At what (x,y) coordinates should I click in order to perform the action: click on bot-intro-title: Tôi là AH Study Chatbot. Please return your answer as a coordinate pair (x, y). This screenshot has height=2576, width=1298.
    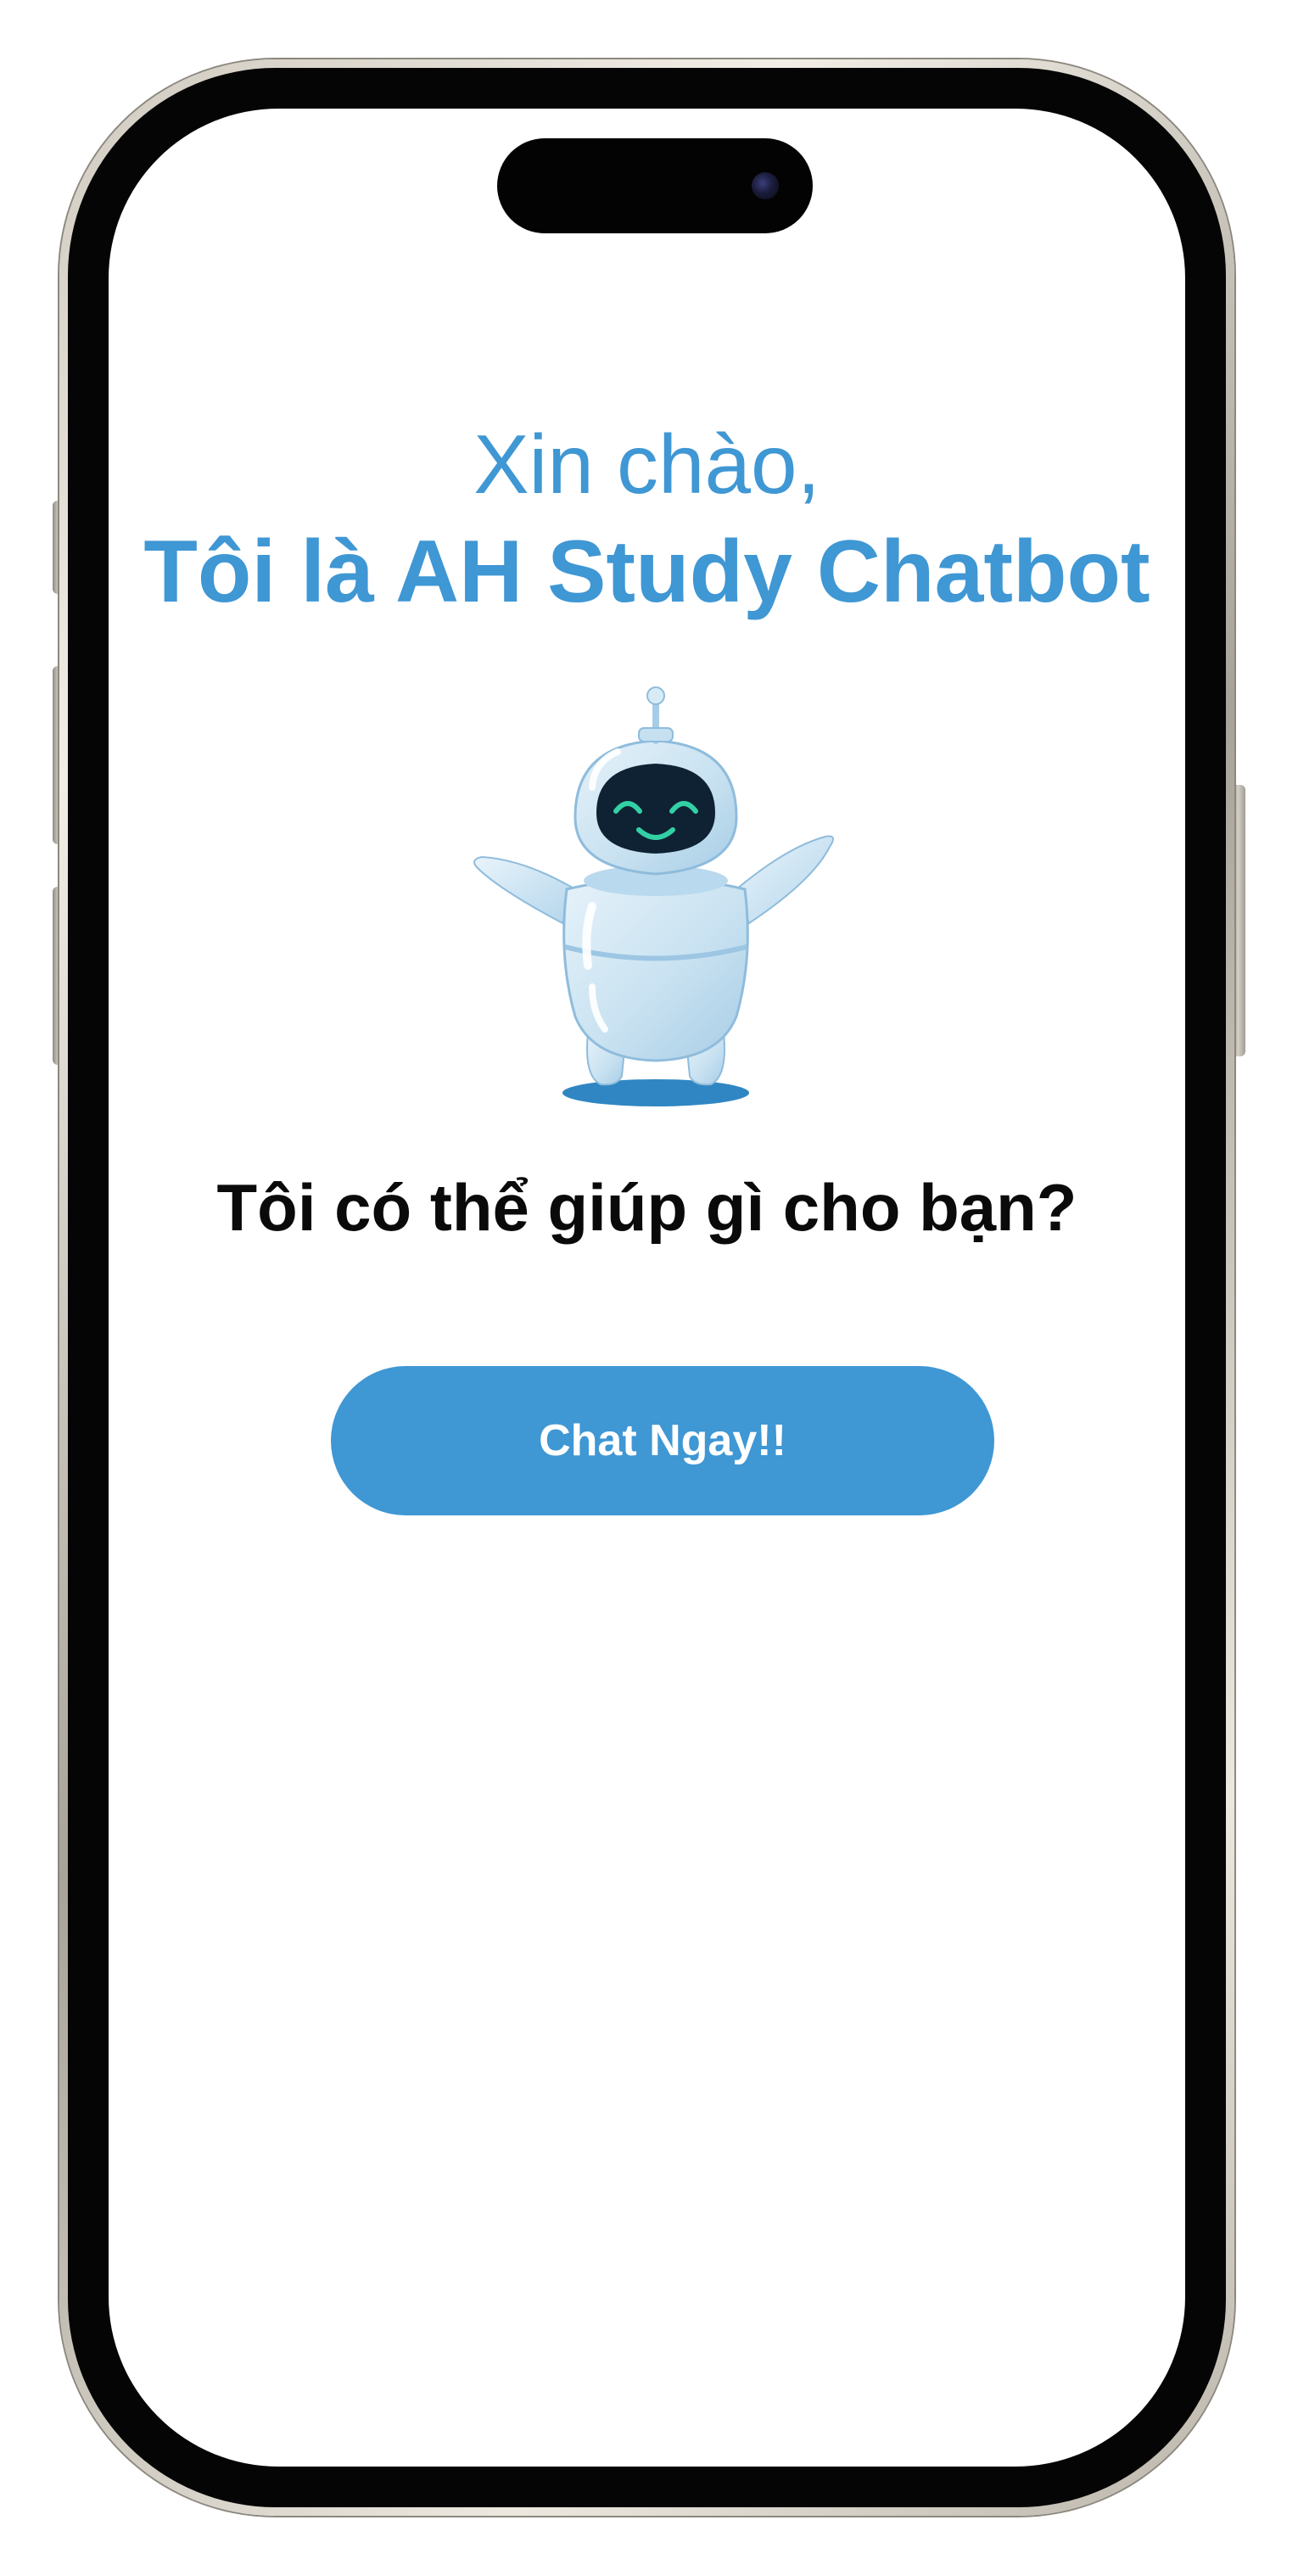
    Looking at the image, I should click on (646, 572).